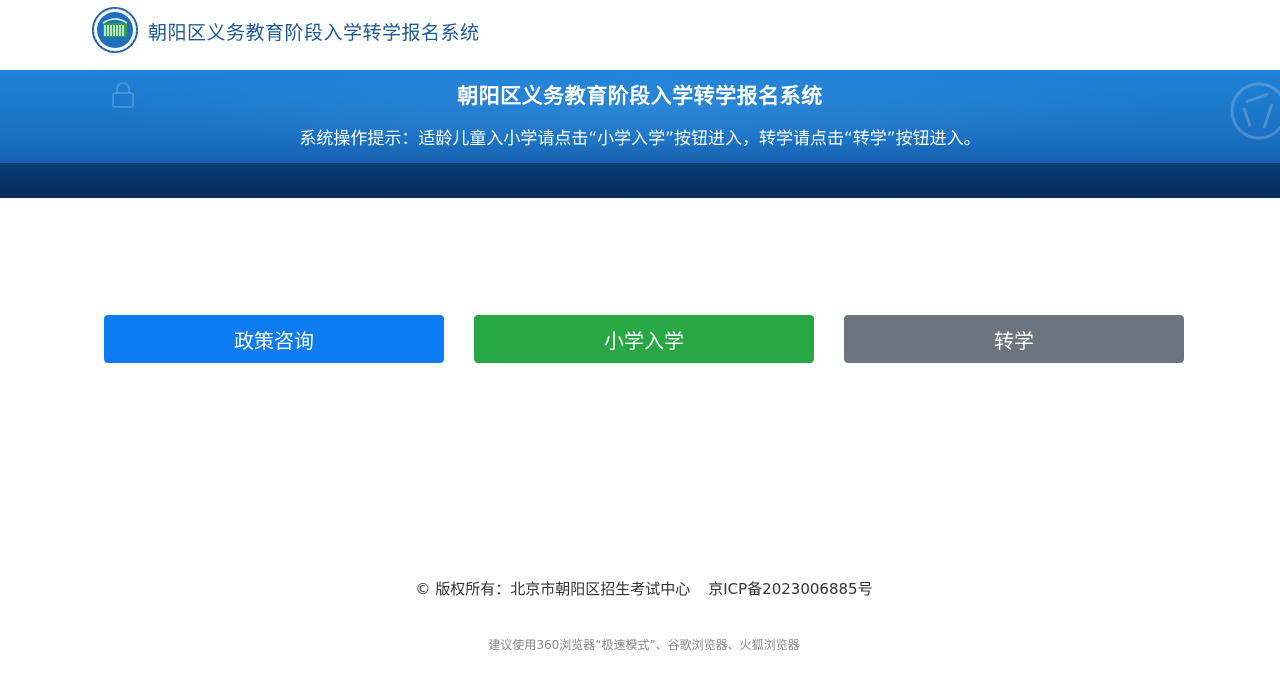 The width and height of the screenshot is (1280, 698). What do you see at coordinates (640, 96) in the screenshot?
I see `banner-title: 朝阳区义务教育阶段入学转学报名系统` at bounding box center [640, 96].